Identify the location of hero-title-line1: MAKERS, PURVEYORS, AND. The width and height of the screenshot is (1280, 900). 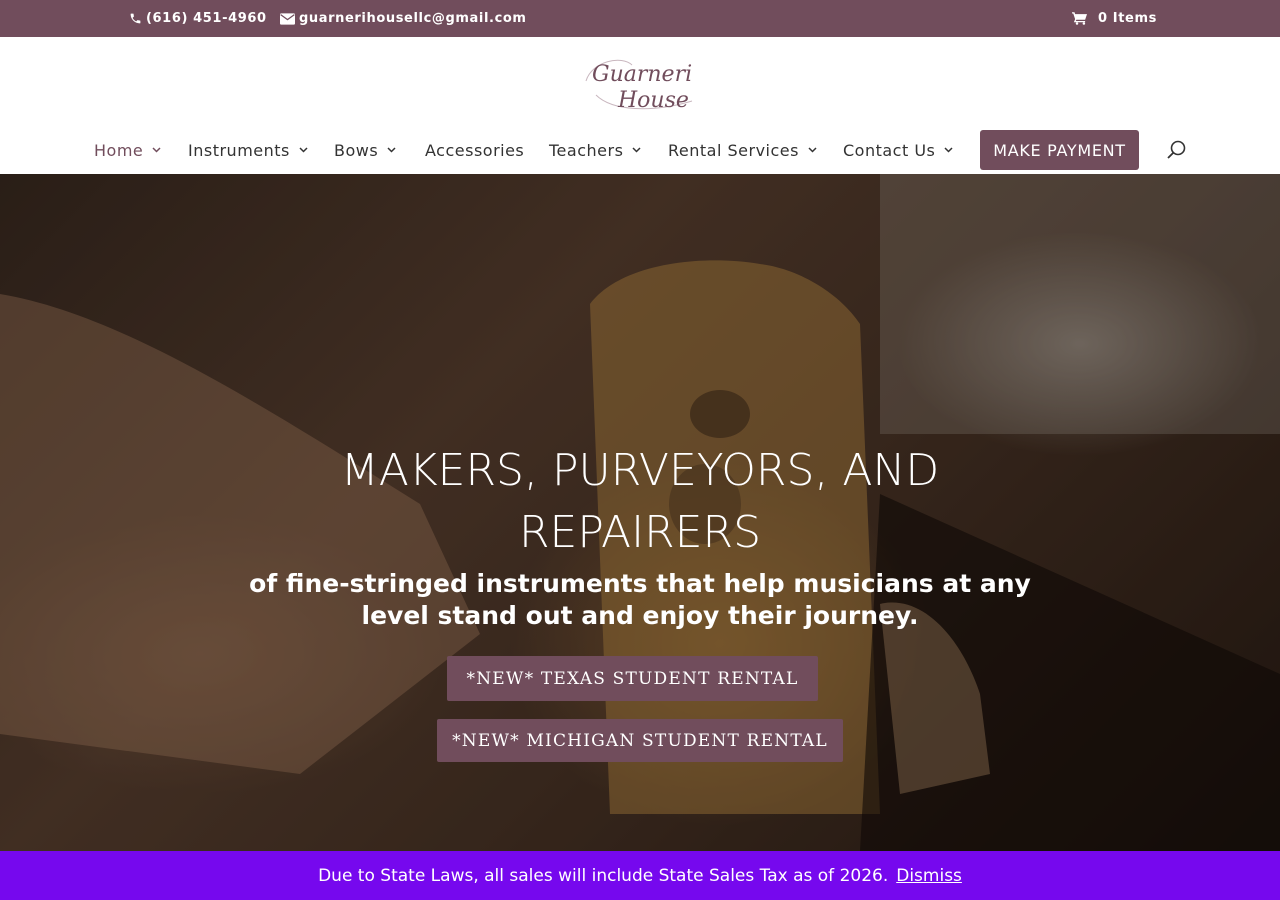
(640, 470).